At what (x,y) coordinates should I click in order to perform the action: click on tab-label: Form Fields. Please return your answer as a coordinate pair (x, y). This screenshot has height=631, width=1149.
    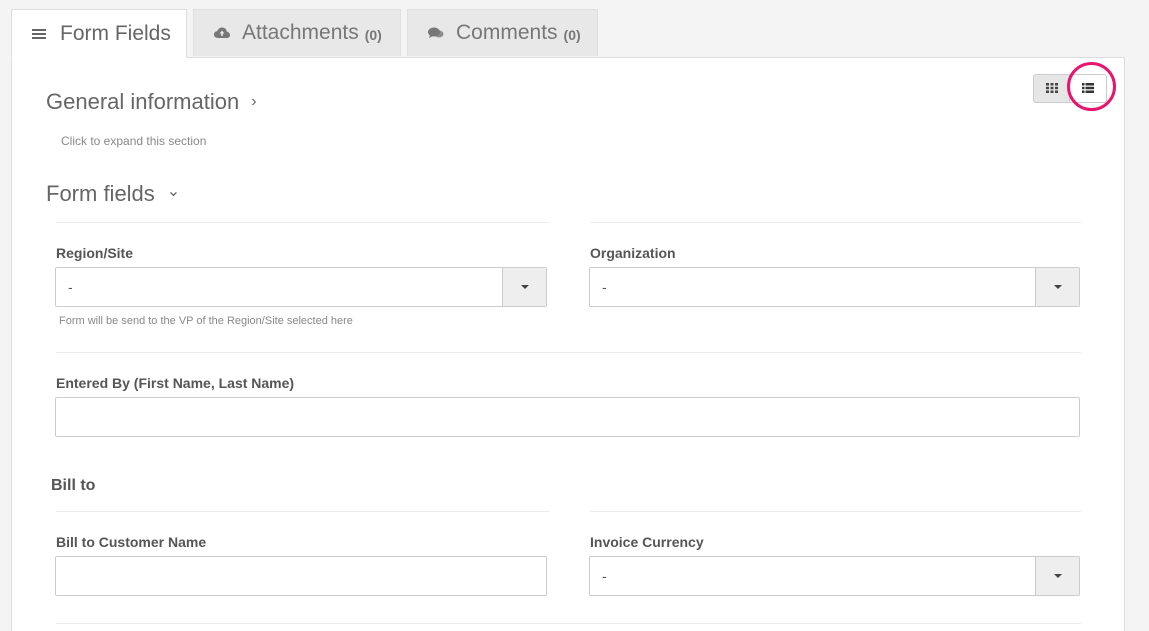
    Looking at the image, I should click on (115, 33).